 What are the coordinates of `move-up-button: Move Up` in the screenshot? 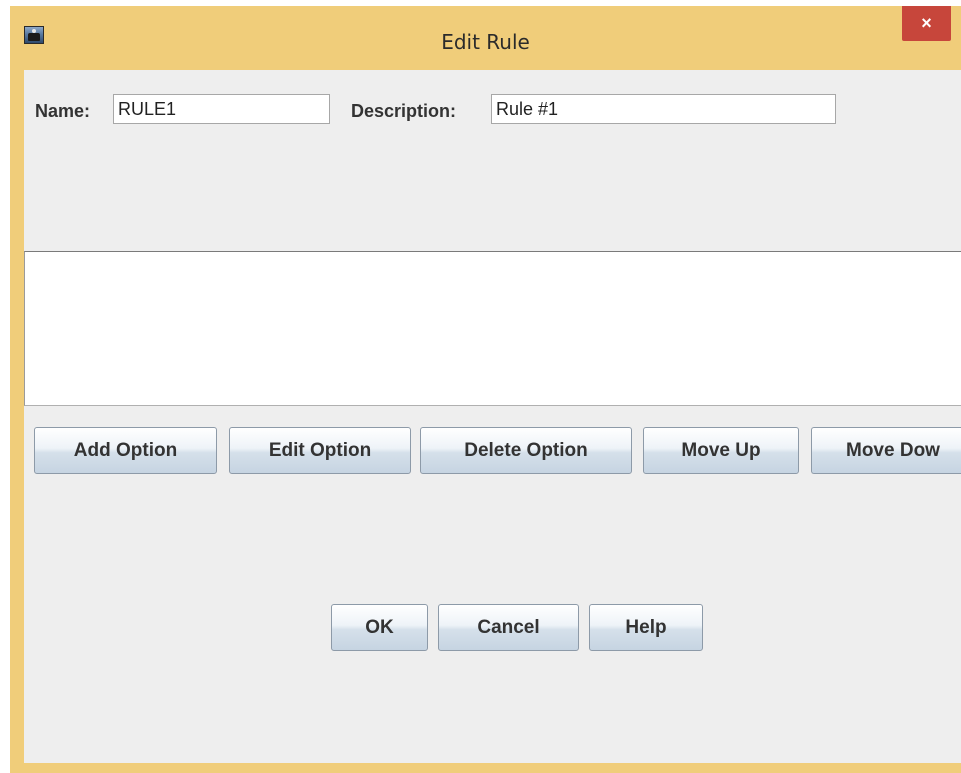 It's located at (721, 450).